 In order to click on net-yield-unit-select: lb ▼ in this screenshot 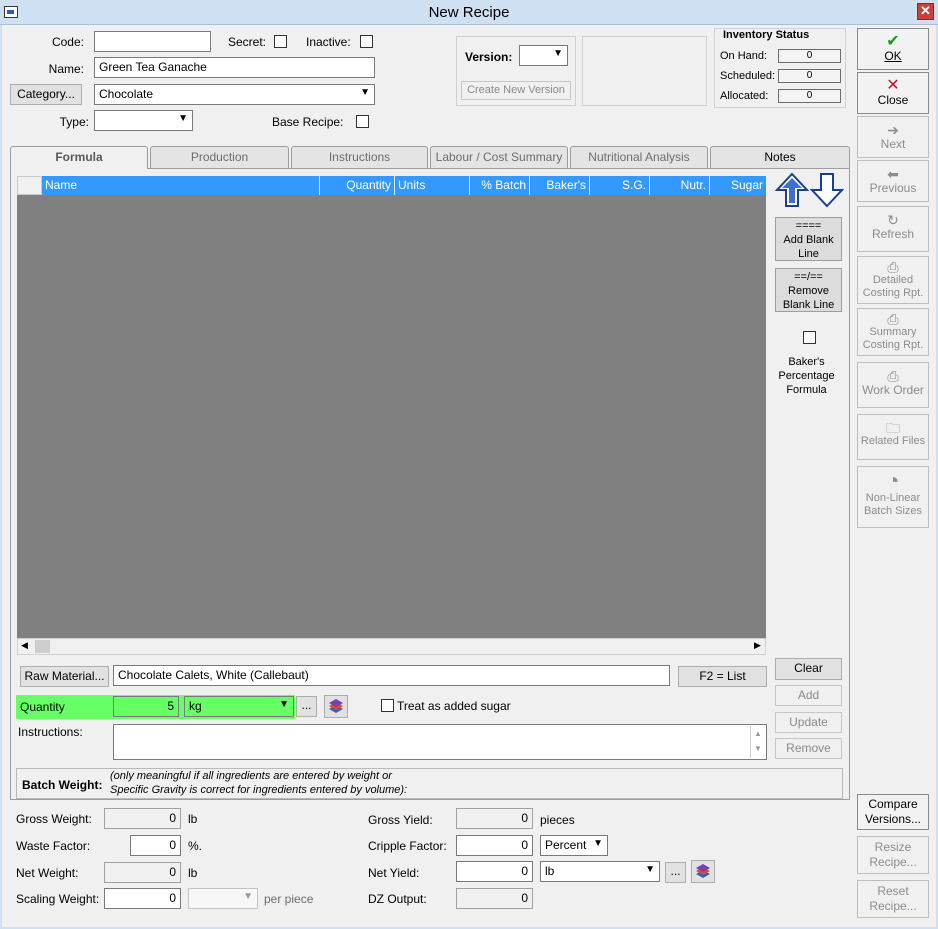, I will do `click(600, 871)`.